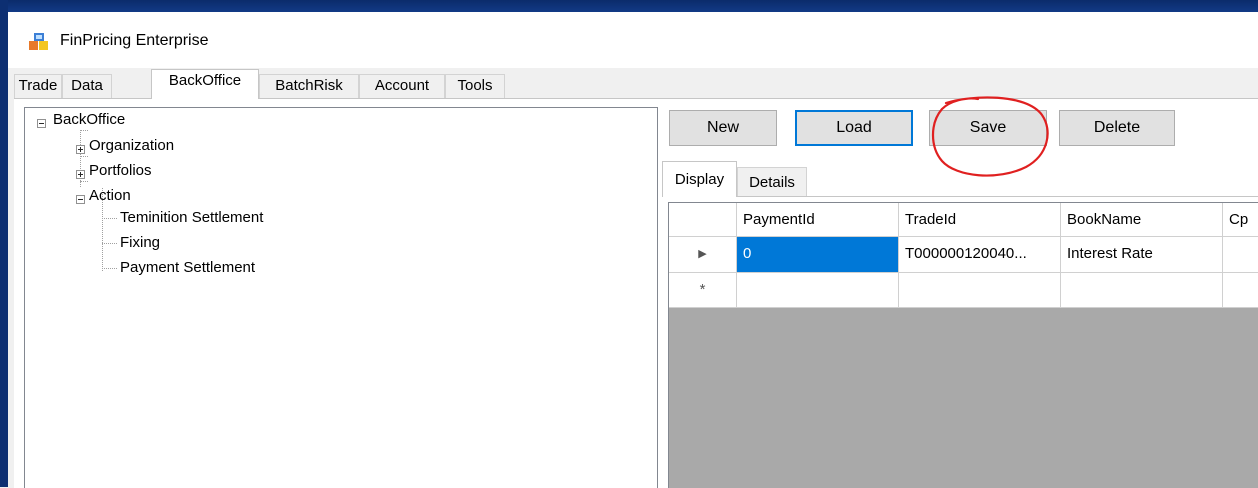  Describe the element at coordinates (772, 182) in the screenshot. I see `tab-details: Details` at that location.